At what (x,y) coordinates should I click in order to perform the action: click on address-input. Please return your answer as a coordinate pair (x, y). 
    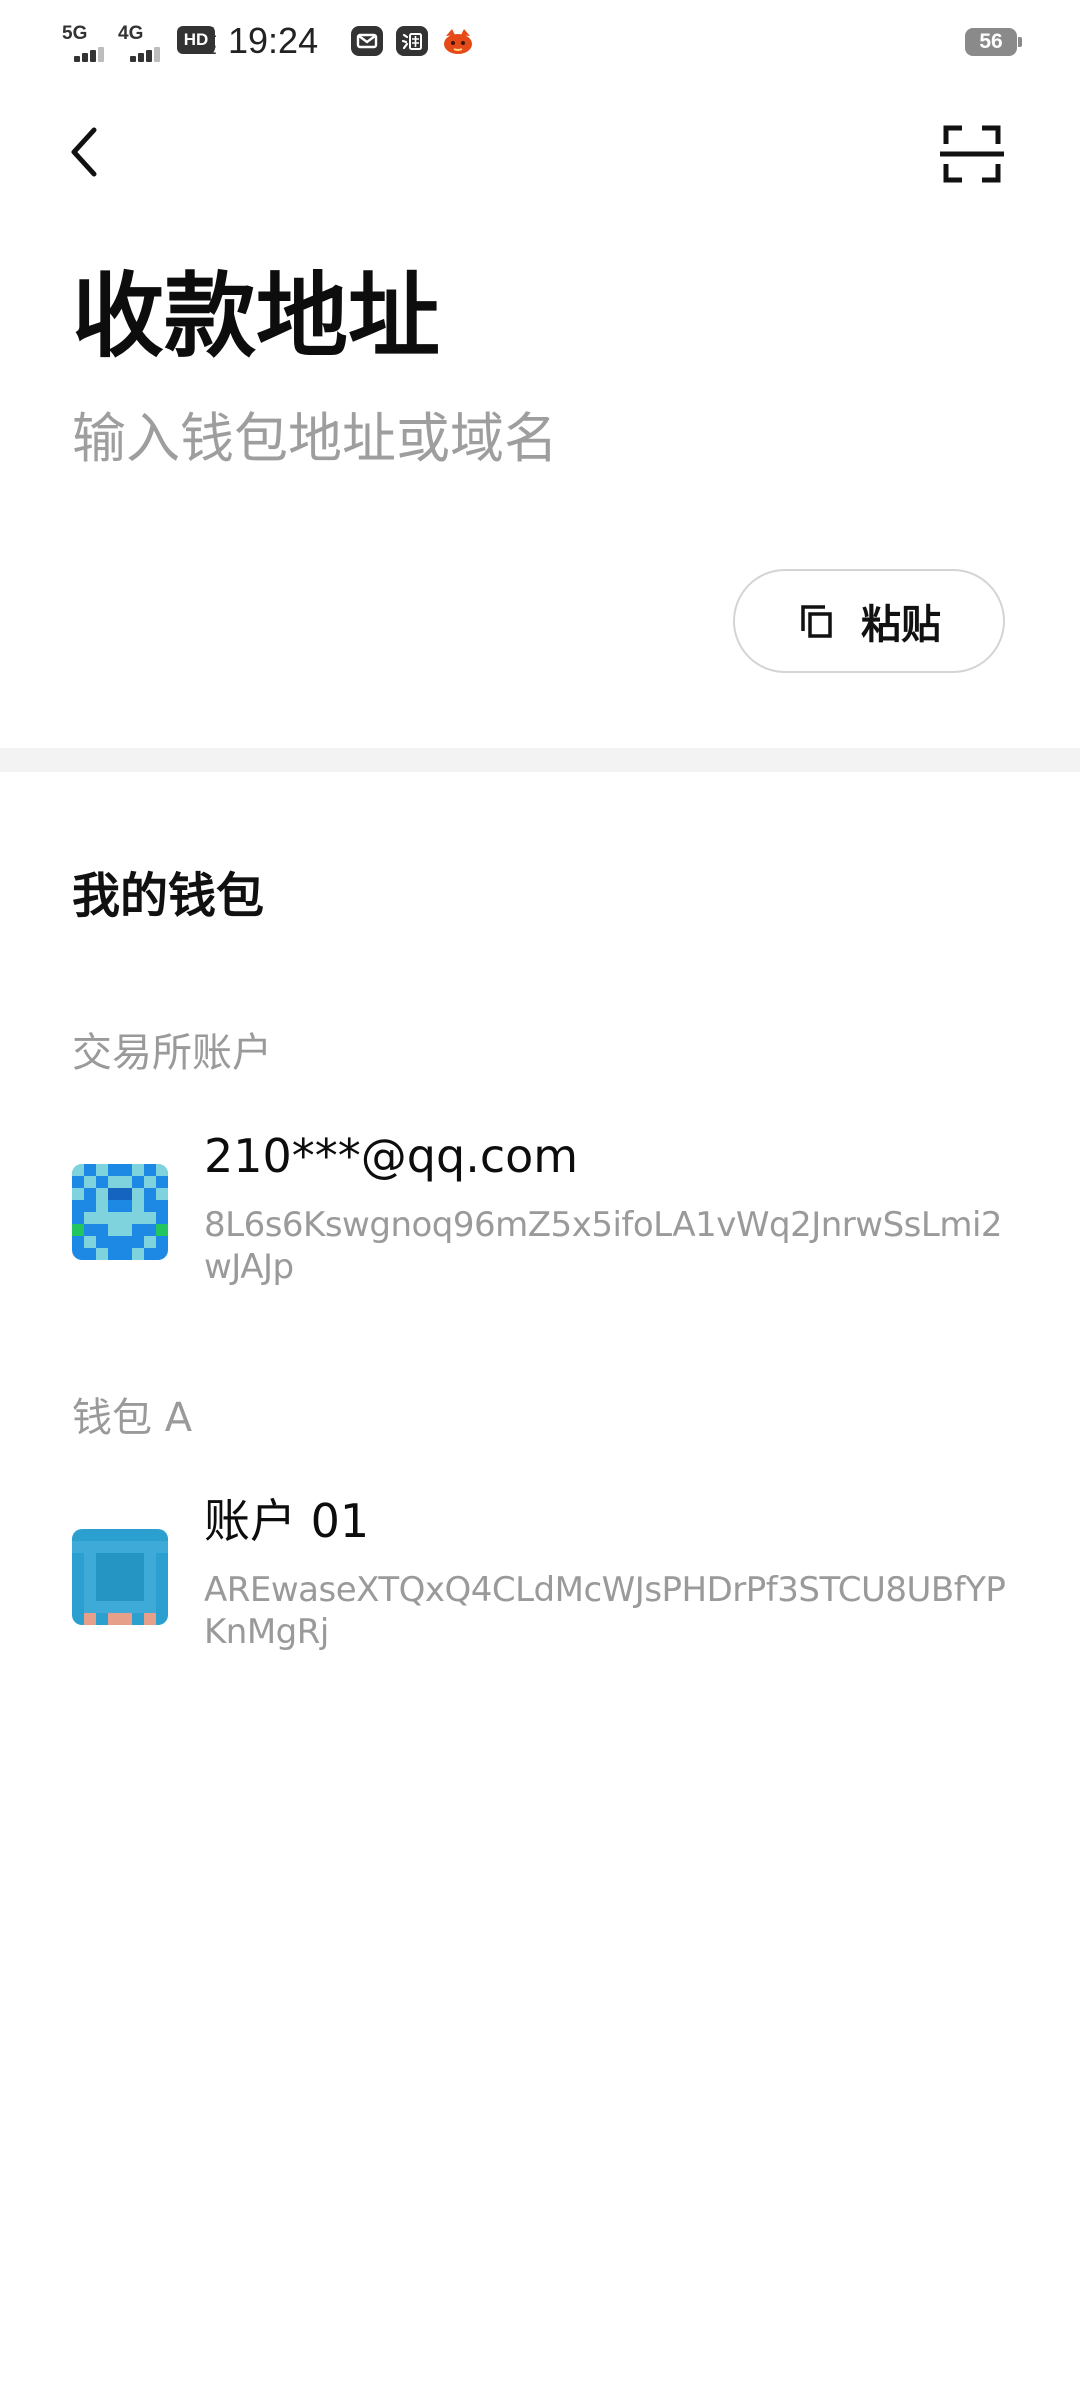
    Looking at the image, I should click on (537, 438).